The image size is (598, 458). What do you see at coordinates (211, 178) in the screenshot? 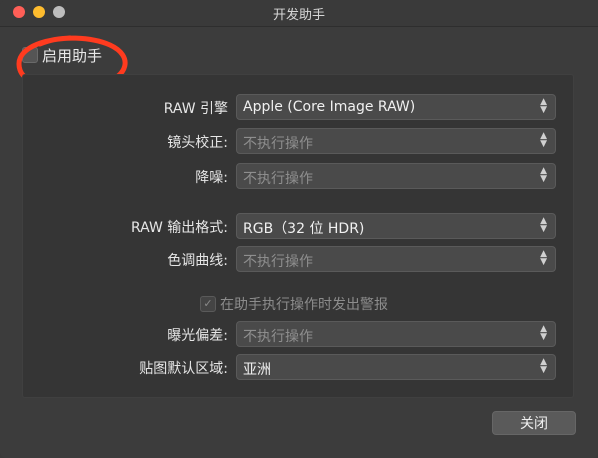
I see `noise-reduction-label: 降噪:` at bounding box center [211, 178].